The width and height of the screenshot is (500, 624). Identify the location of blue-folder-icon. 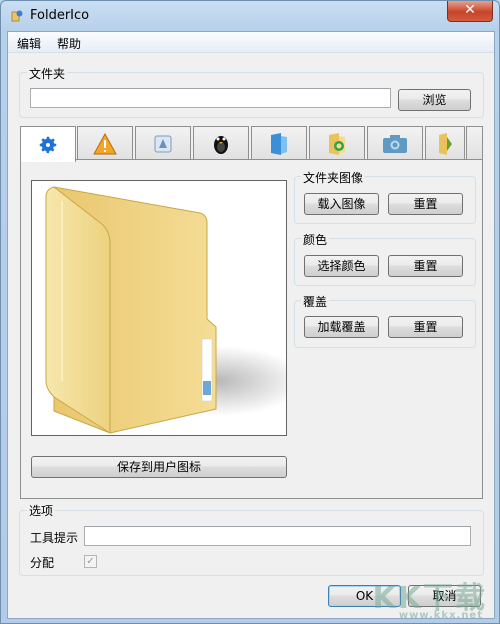
(279, 143).